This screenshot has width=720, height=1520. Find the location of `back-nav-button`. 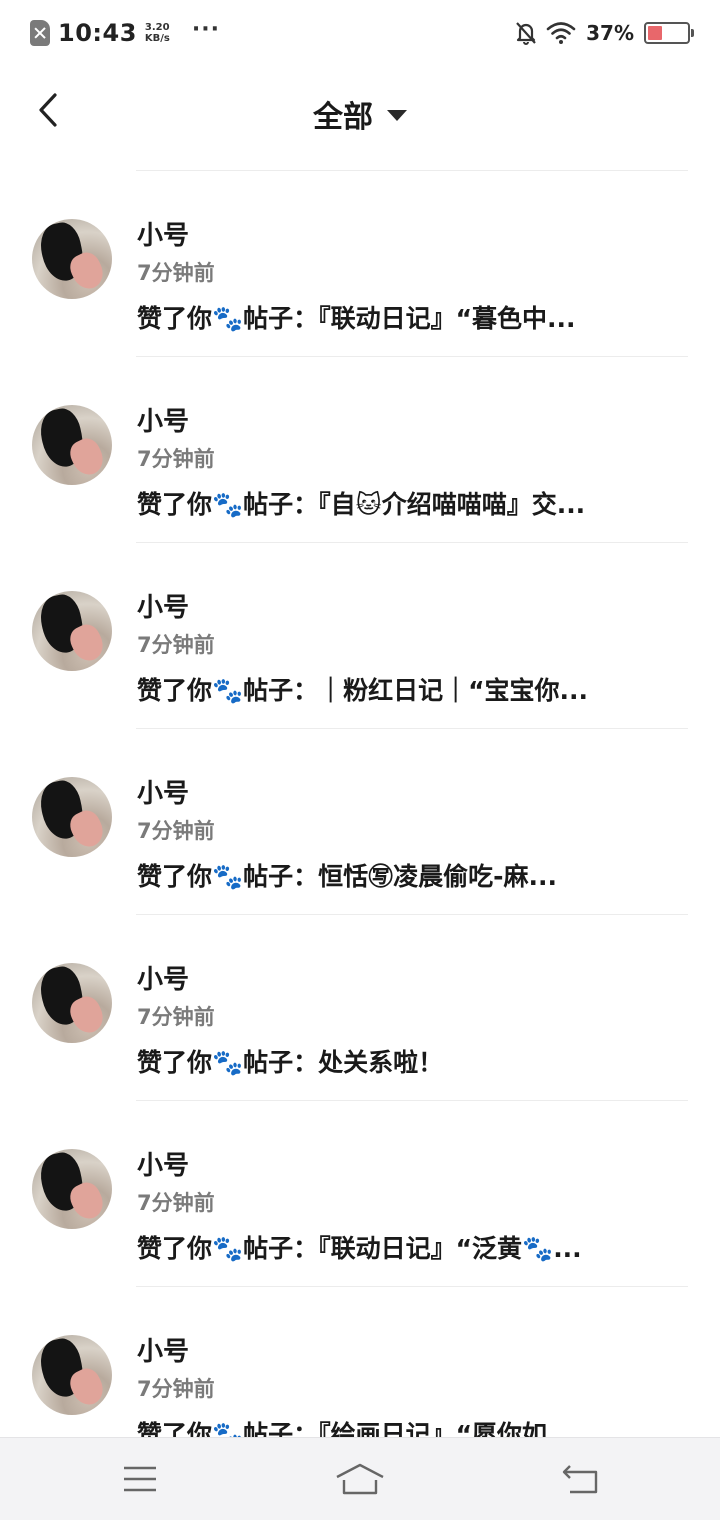

back-nav-button is located at coordinates (580, 1479).